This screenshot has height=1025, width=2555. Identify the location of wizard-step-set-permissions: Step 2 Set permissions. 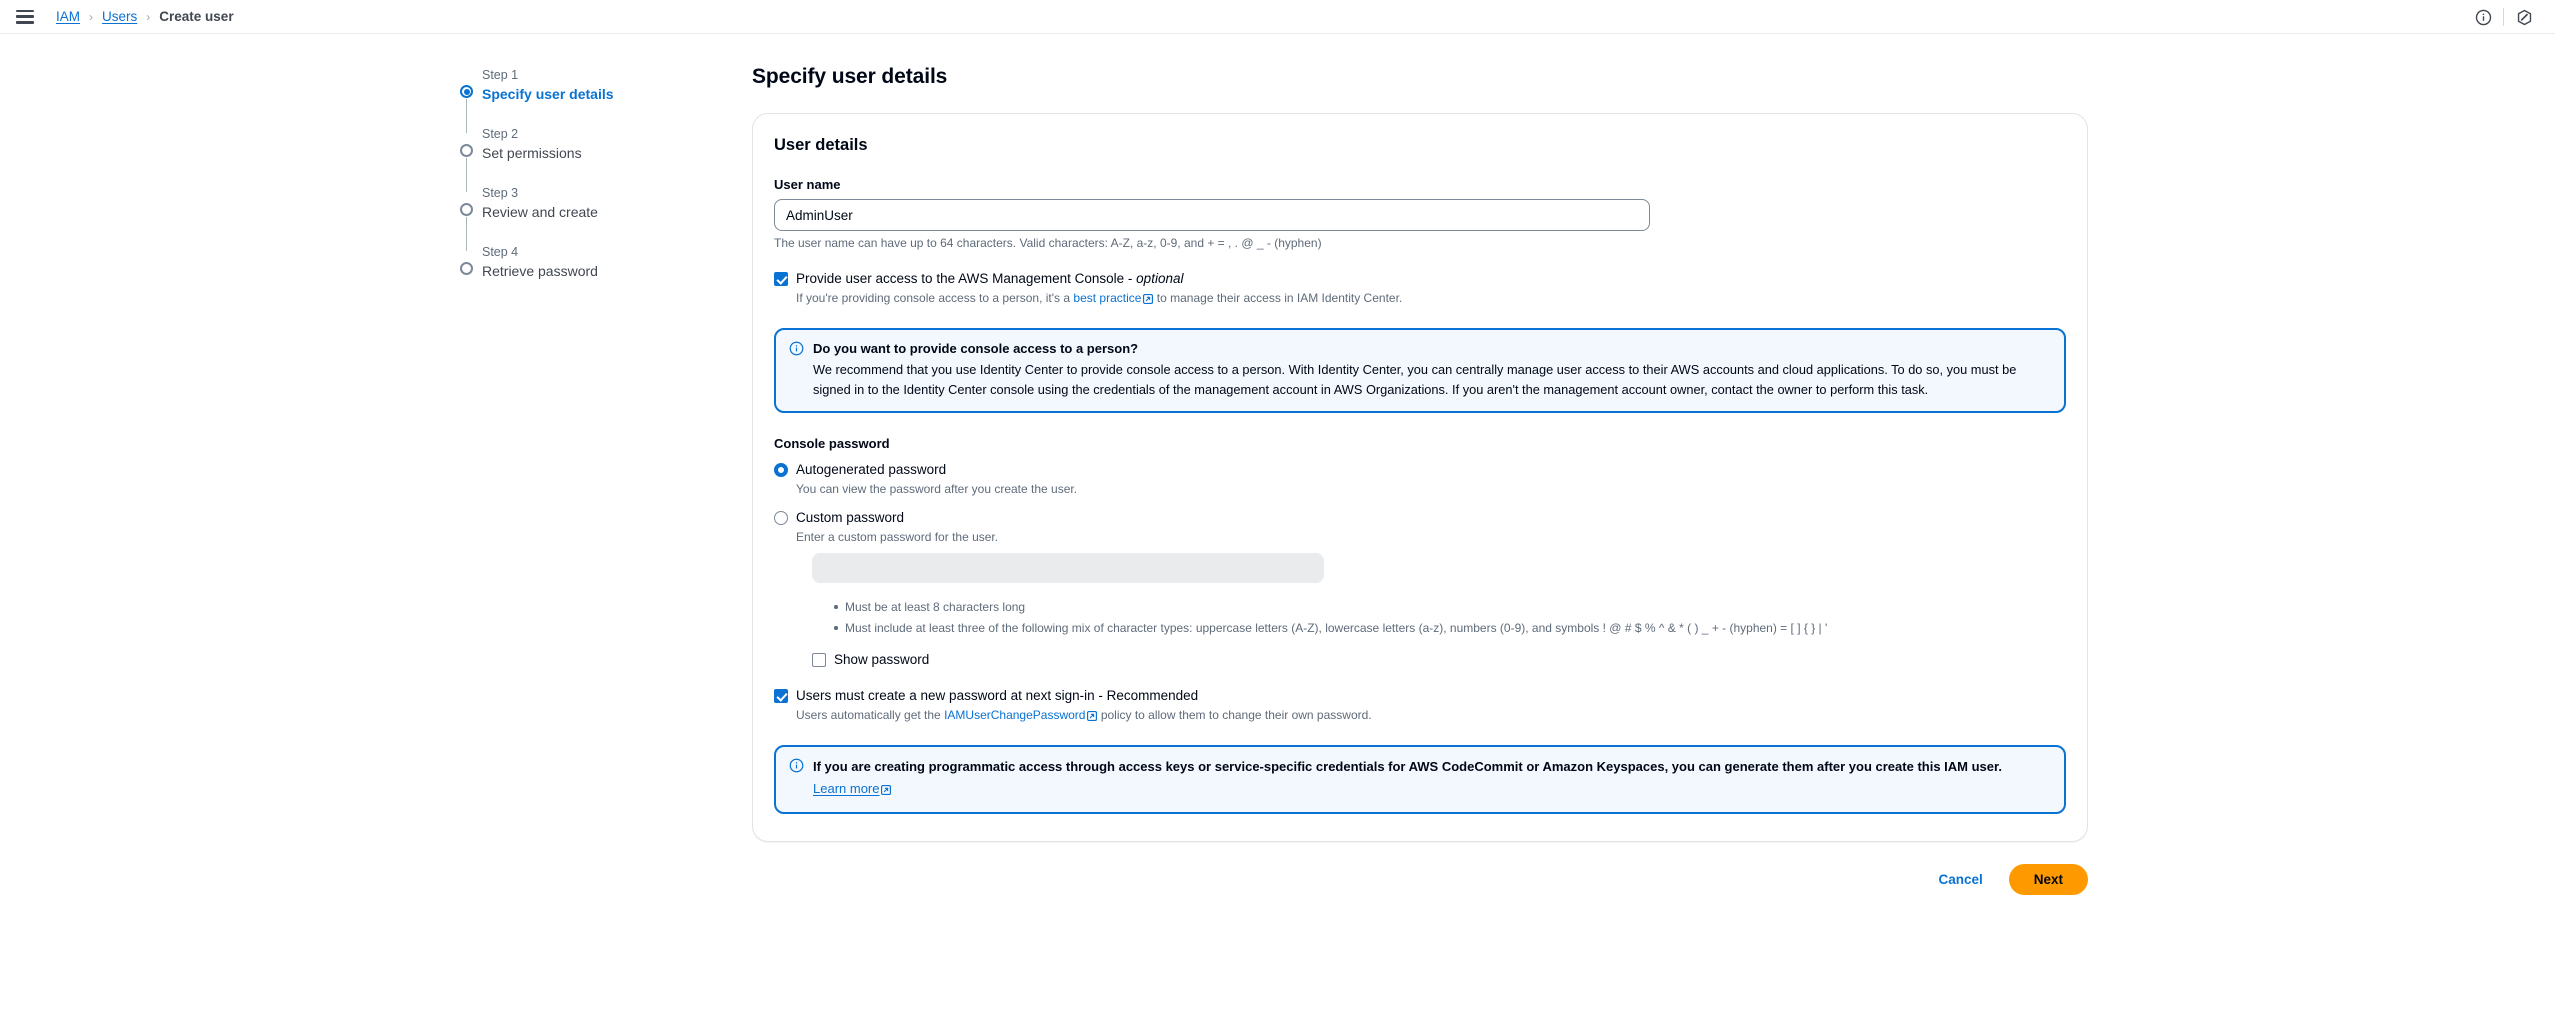
(565, 158).